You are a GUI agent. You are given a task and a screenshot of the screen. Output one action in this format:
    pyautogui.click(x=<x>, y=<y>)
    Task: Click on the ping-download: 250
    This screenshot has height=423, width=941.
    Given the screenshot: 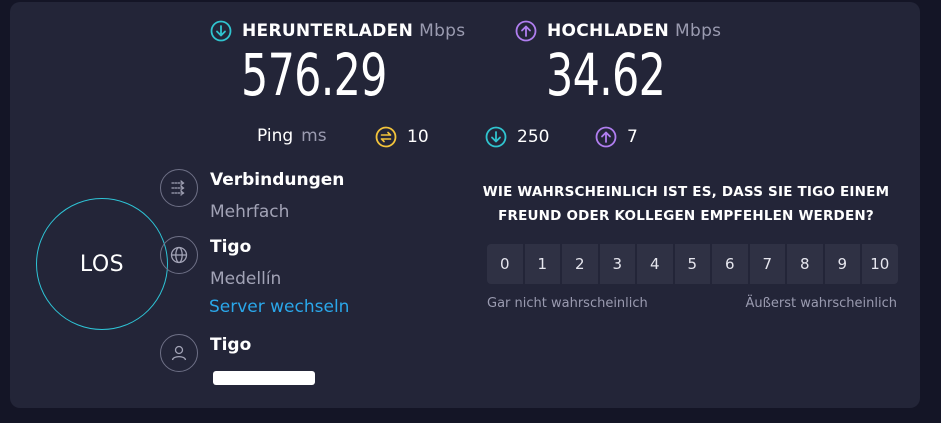 What is the action you would take?
    pyautogui.click(x=517, y=137)
    